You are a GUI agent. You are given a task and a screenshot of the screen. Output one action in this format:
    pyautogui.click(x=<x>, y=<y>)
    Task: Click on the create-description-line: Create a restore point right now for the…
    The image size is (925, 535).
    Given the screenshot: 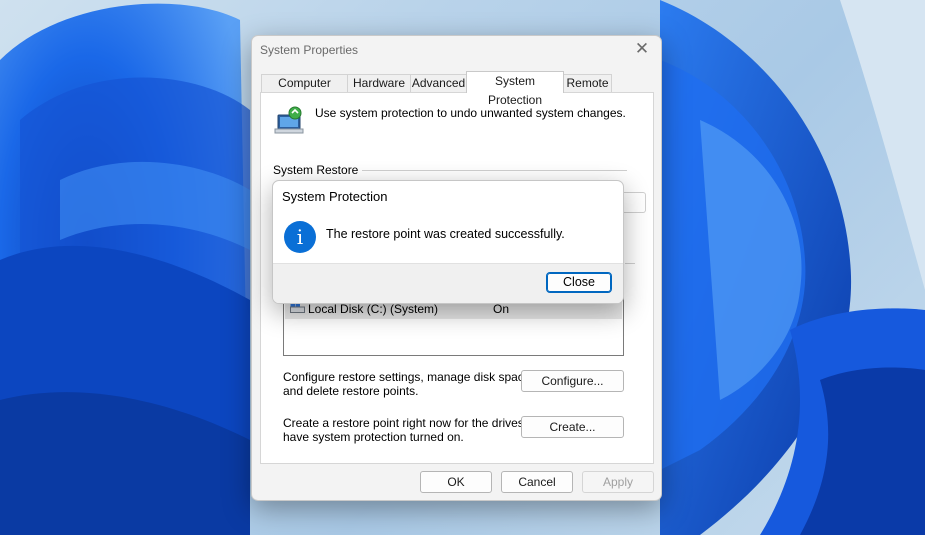 What is the action you would take?
    pyautogui.click(x=415, y=423)
    